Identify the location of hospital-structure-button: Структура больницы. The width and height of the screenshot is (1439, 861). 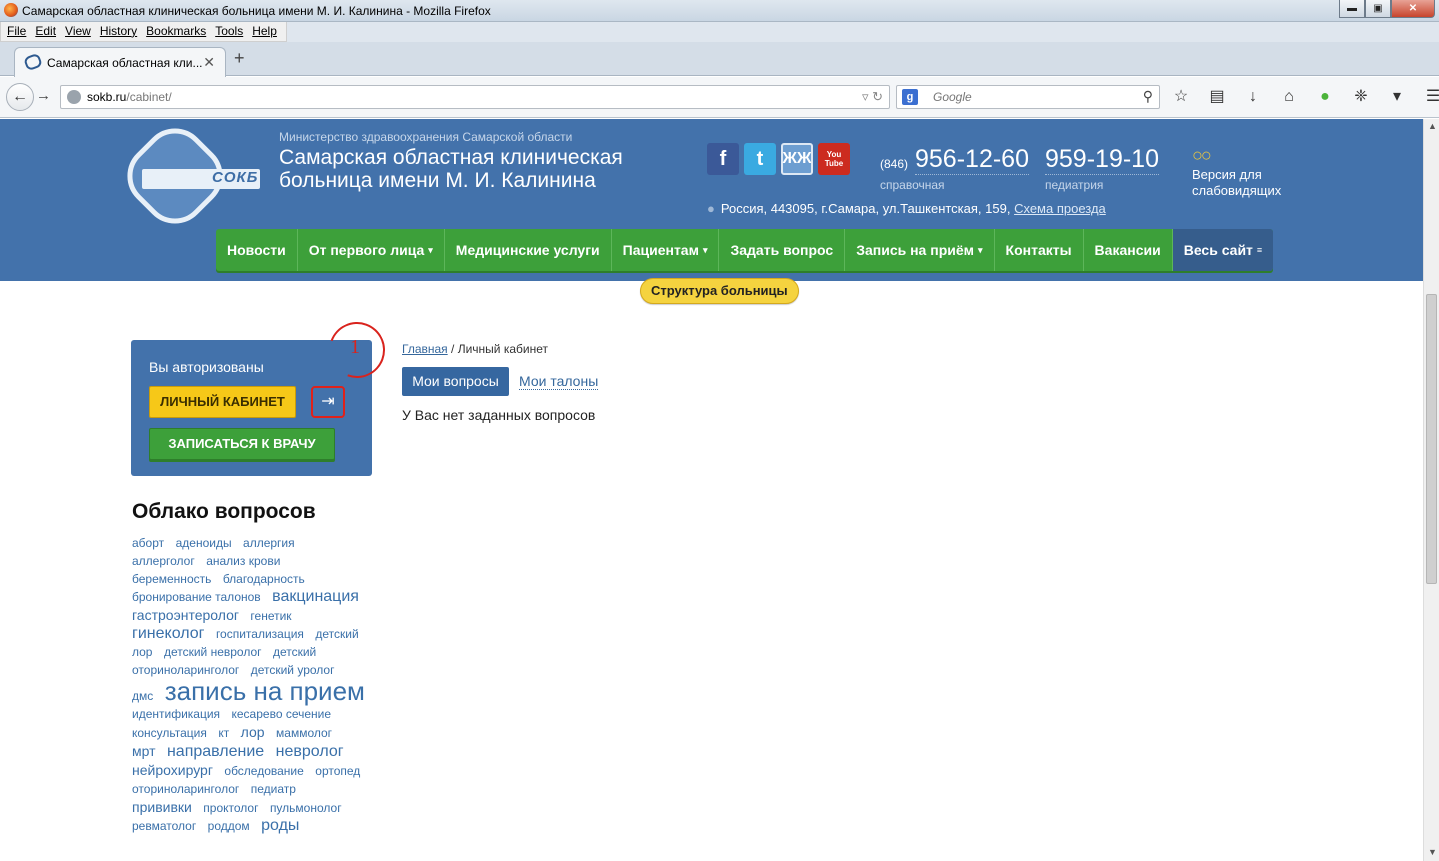
(719, 291).